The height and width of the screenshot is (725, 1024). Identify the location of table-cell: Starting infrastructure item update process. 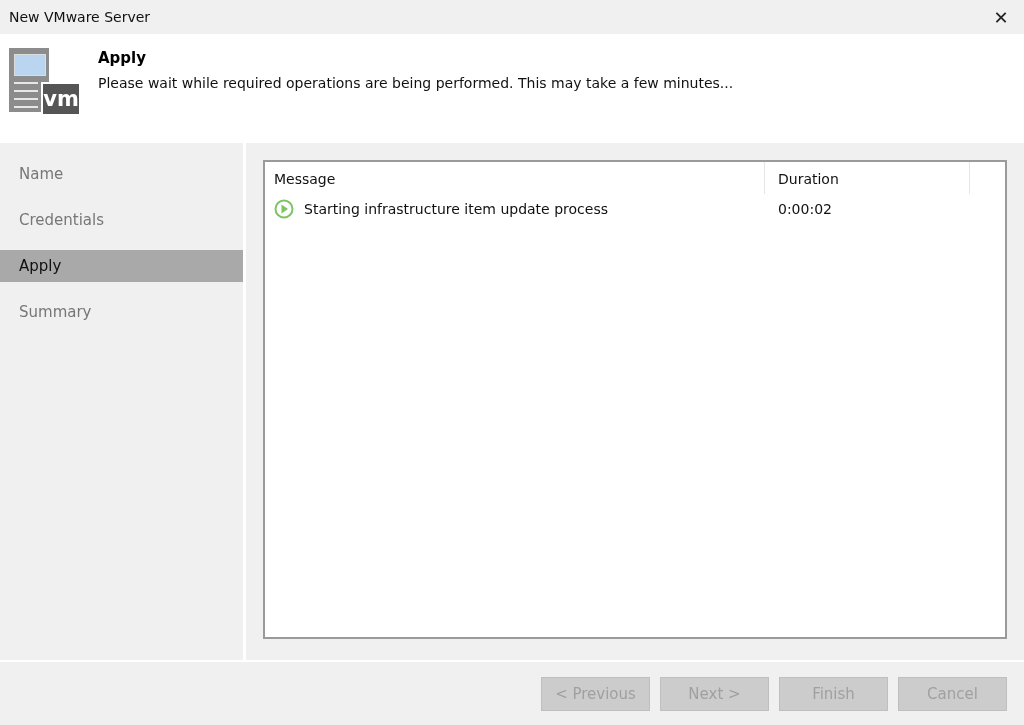
(456, 209).